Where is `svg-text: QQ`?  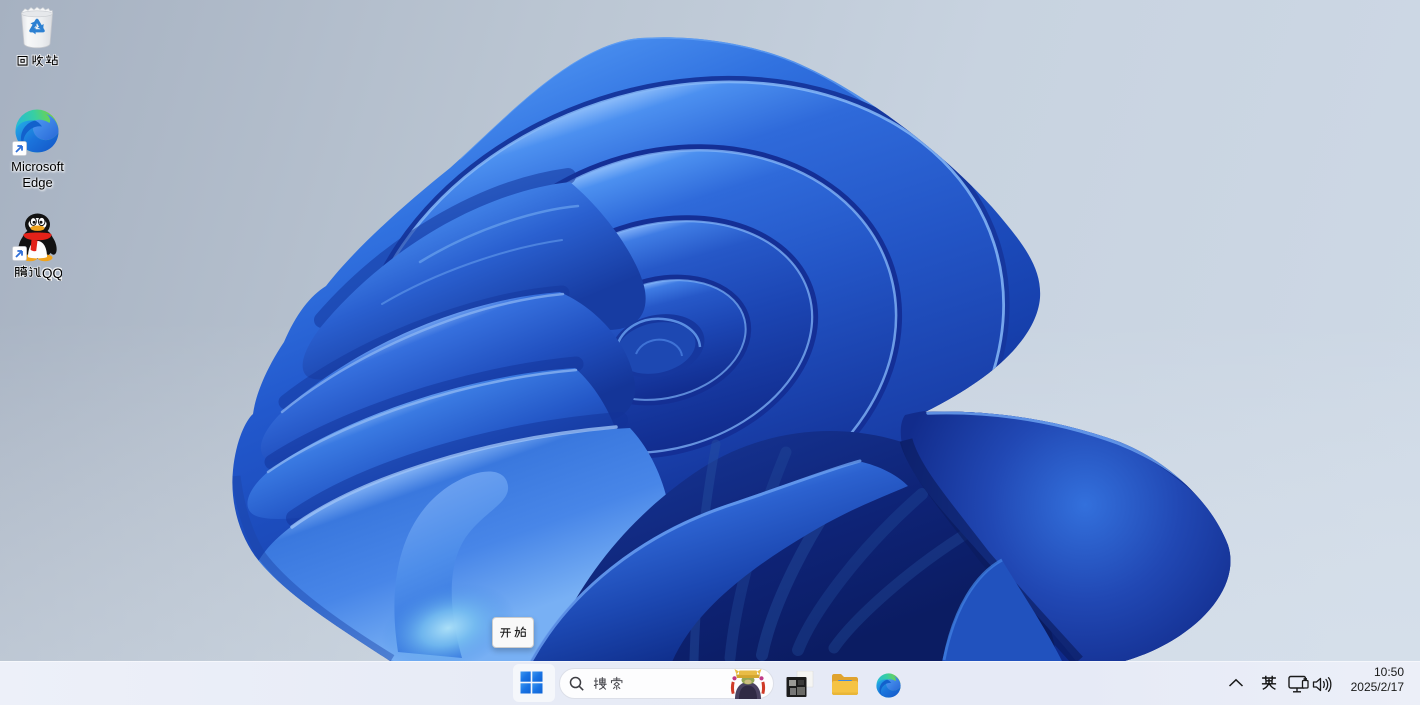
svg-text: QQ is located at coordinates (52, 273).